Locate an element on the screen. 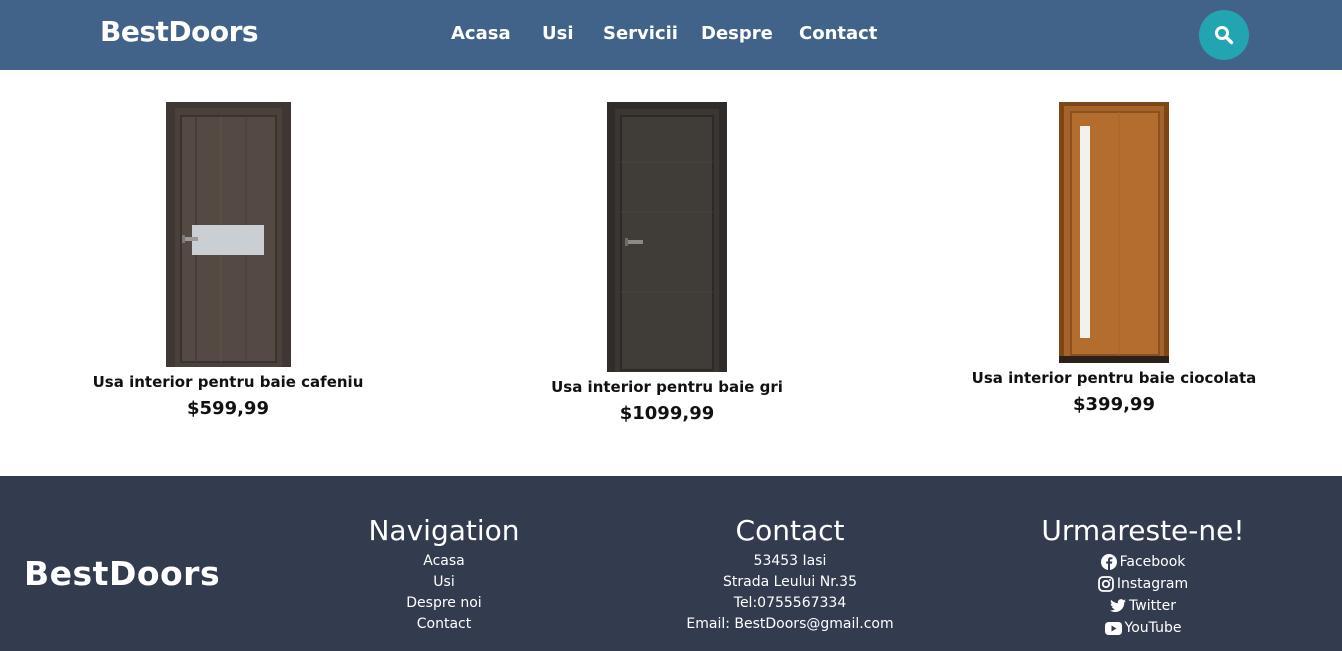 Image resolution: width=1342 pixels, height=651 pixels. product-name: Usa interior pentru baie ciocolata is located at coordinates (1114, 378).